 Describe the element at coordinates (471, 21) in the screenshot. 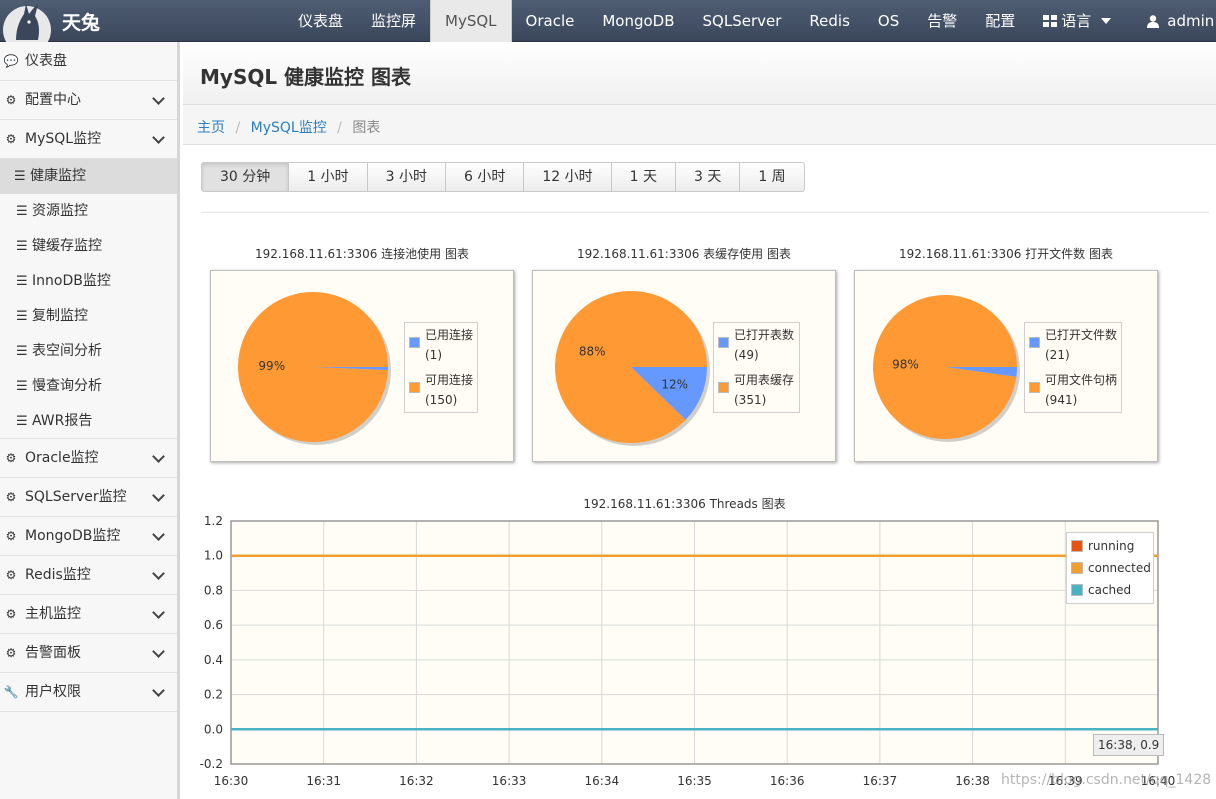

I see `nav-mysql: MySQL` at that location.